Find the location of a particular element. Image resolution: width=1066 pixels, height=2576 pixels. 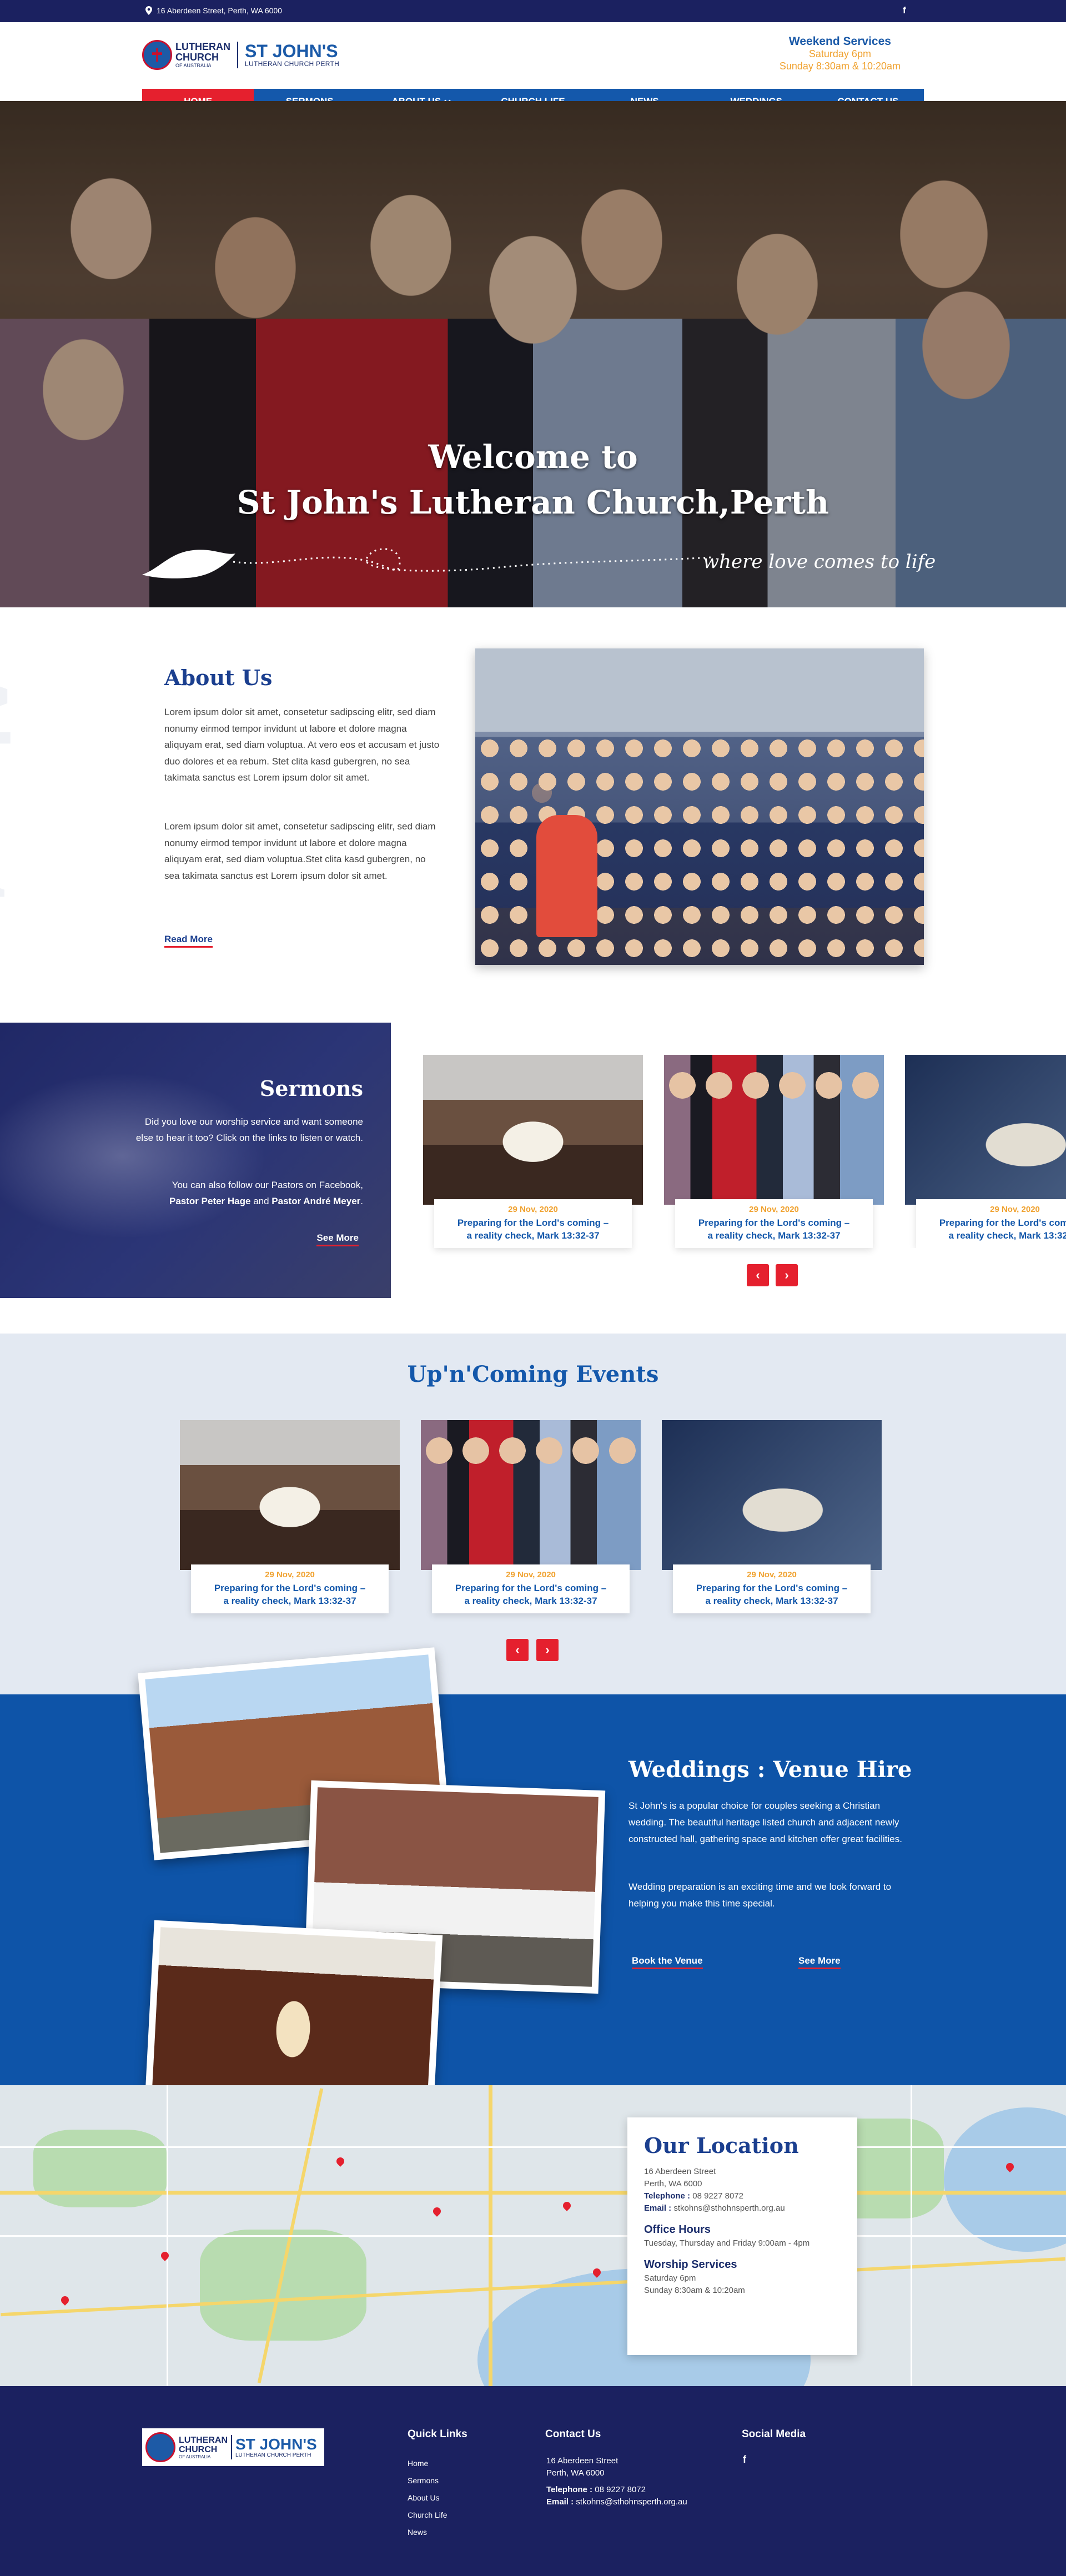

footer-logo-line1: LUTHERAN is located at coordinates (203, 2440).